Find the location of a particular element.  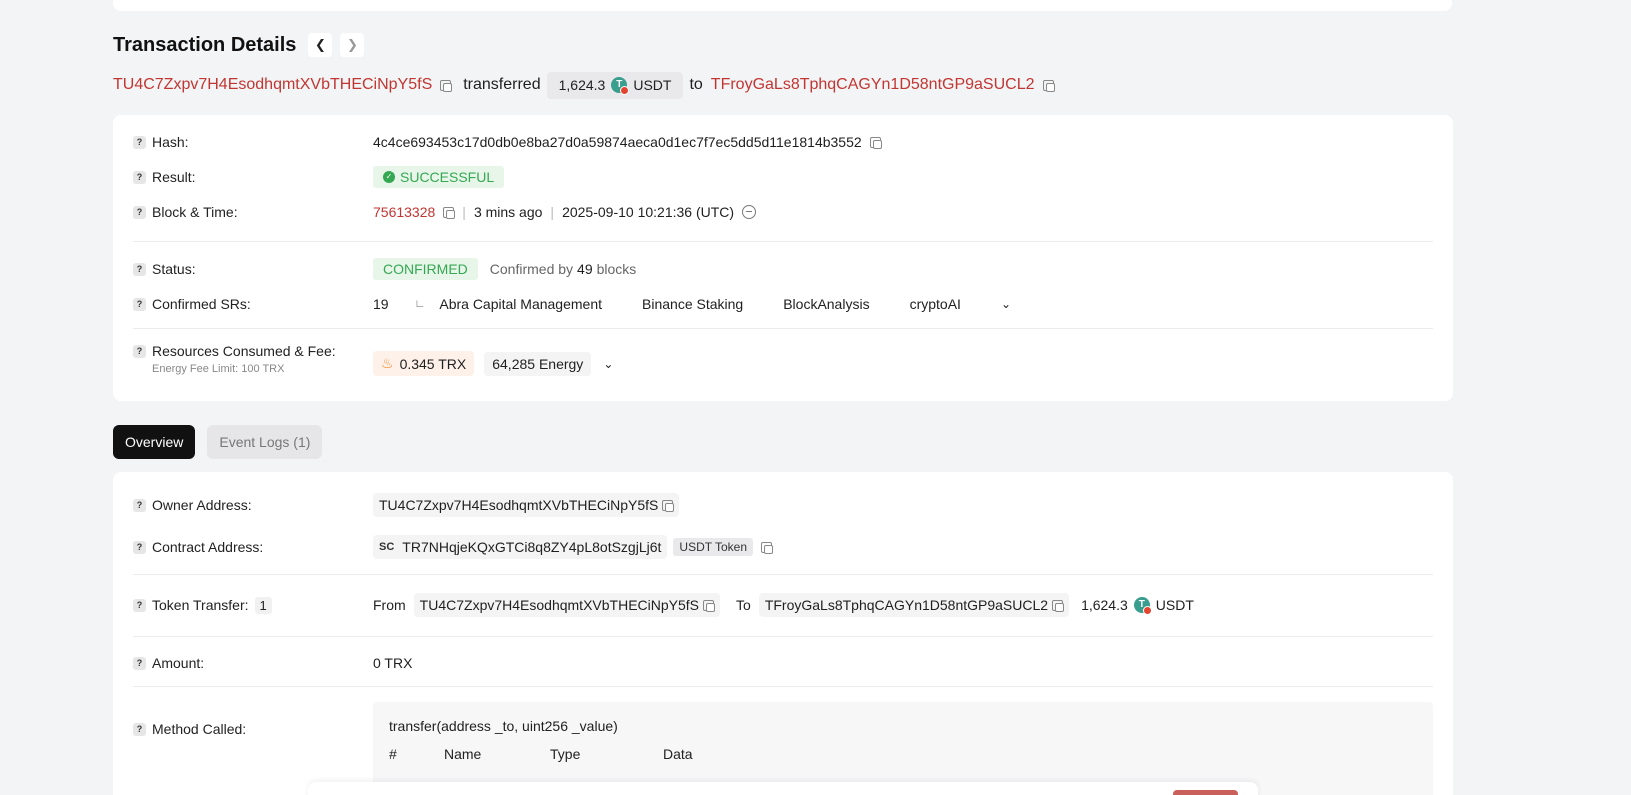

sr-item: Abra Capital Management is located at coordinates (520, 304).